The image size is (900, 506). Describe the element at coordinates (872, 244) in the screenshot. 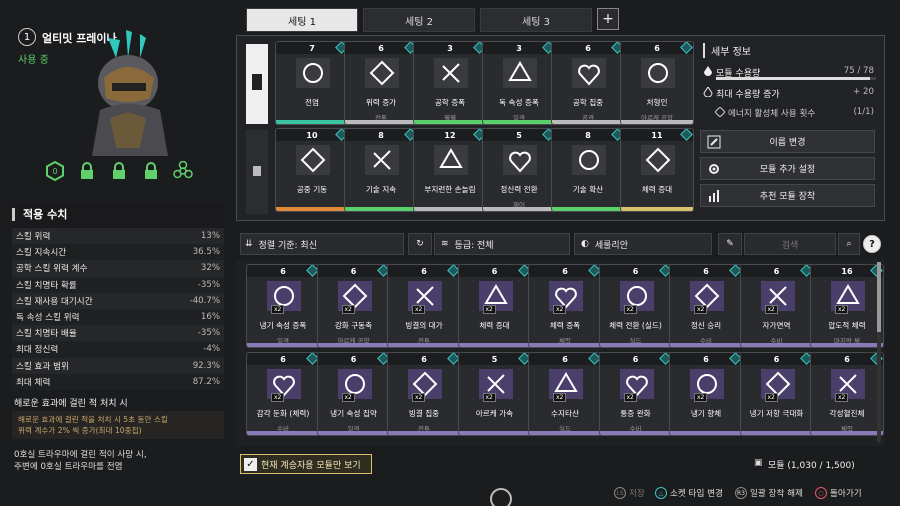

I see `help-button: ?` at that location.